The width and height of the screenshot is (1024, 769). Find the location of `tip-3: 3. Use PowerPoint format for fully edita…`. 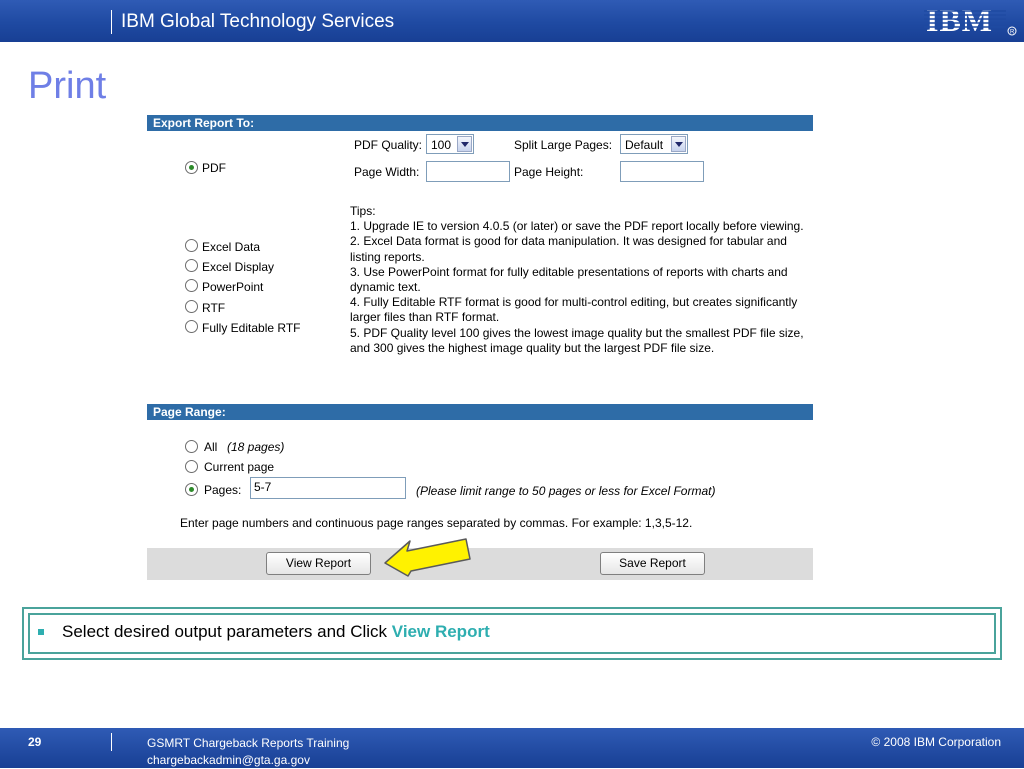

tip-3: 3. Use PowerPoint format for fully edita… is located at coordinates (569, 279).